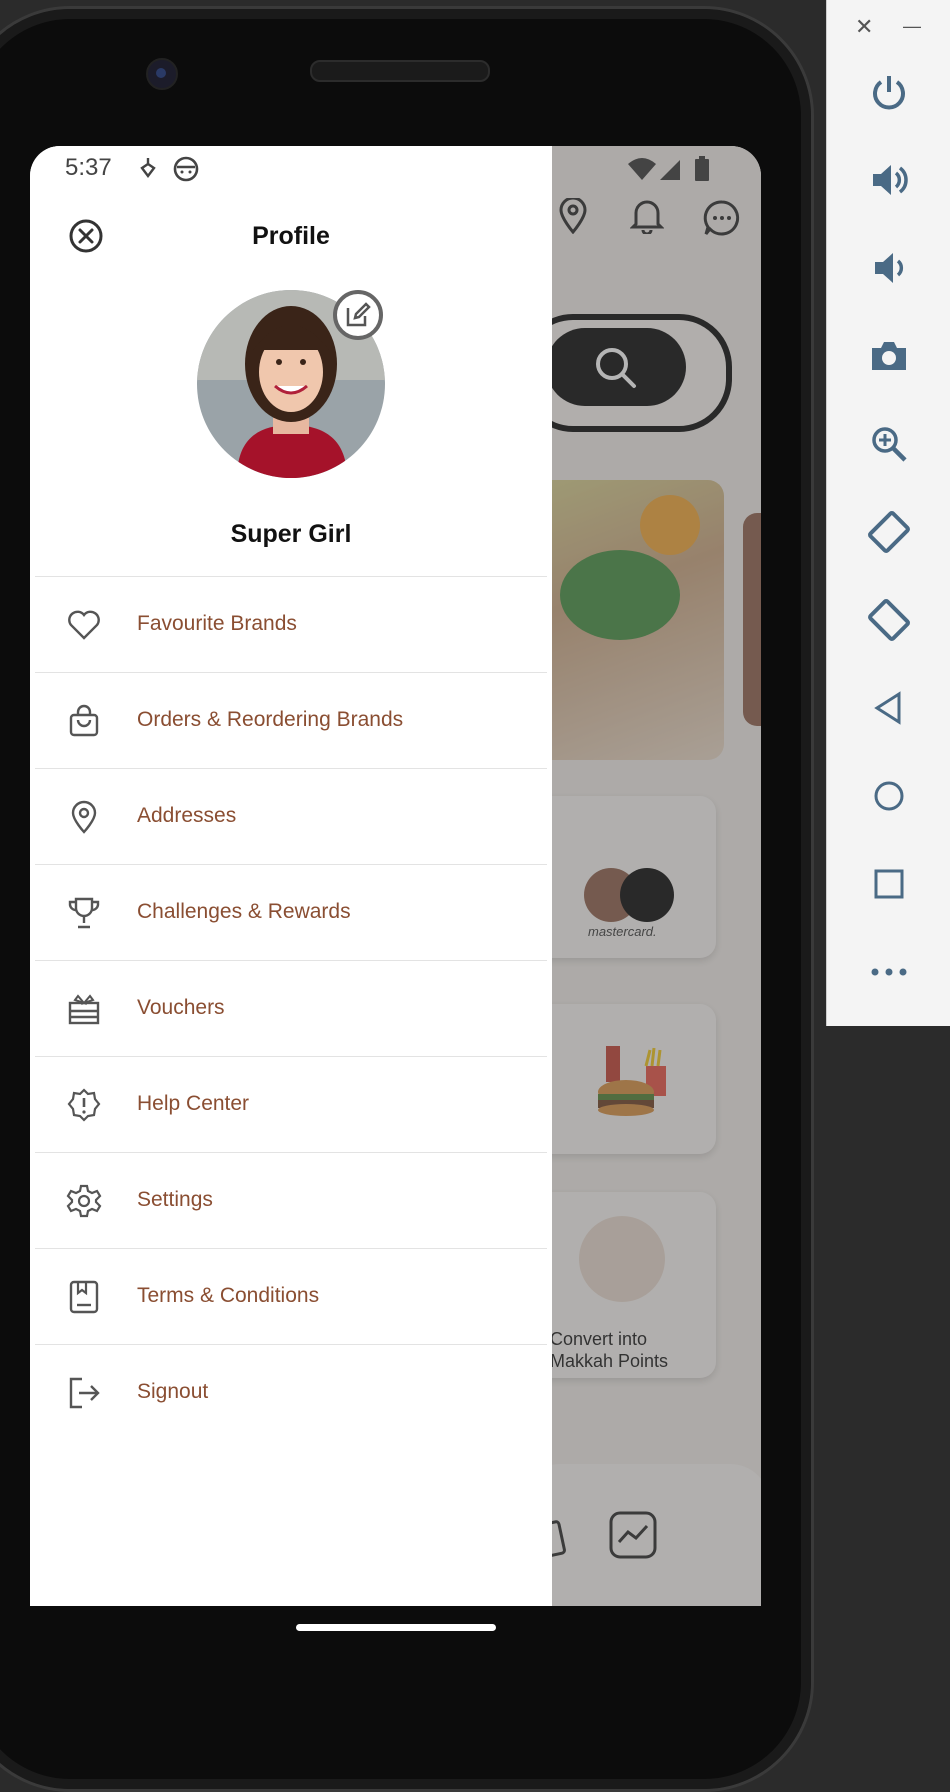 Image resolution: width=950 pixels, height=1792 pixels. Describe the element at coordinates (400, 71) in the screenshot. I see `earpiece-speaker` at that location.